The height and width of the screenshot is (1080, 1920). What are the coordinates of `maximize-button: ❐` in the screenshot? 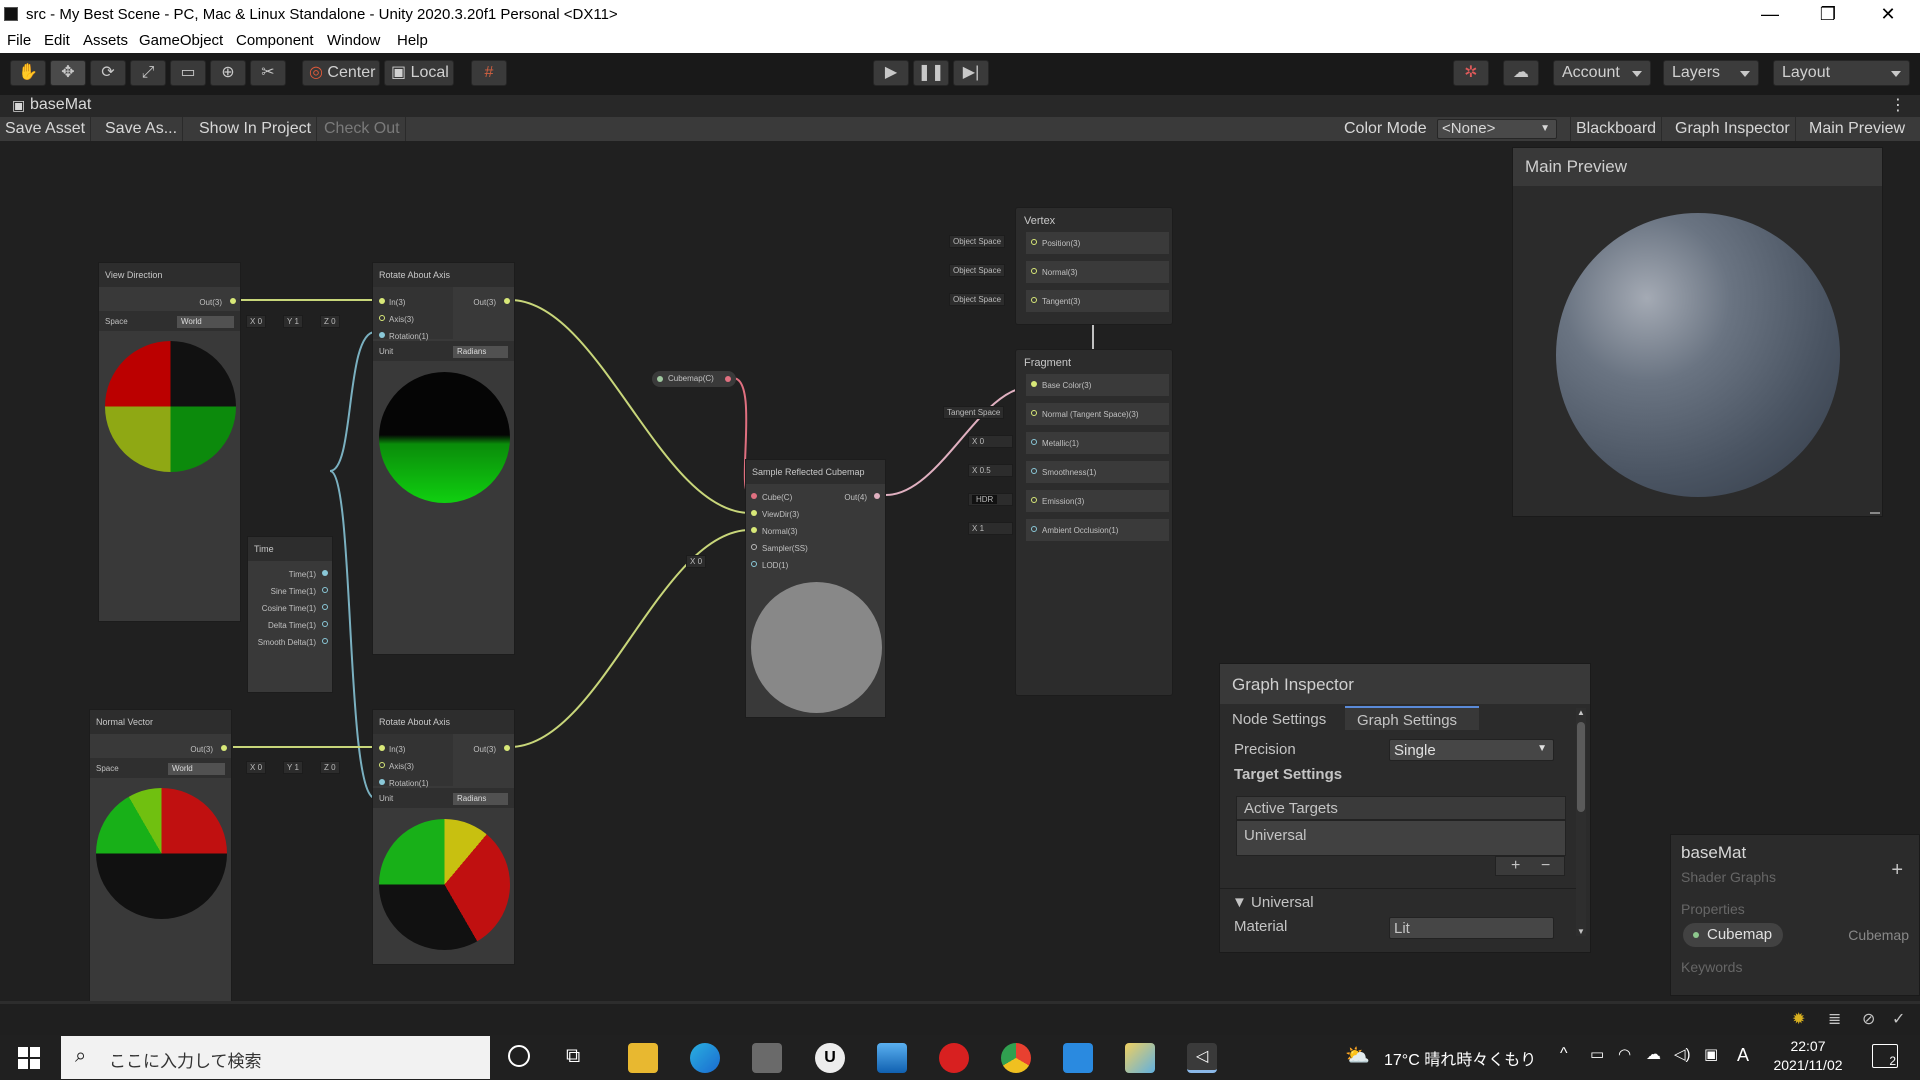 It's located at (1828, 14).